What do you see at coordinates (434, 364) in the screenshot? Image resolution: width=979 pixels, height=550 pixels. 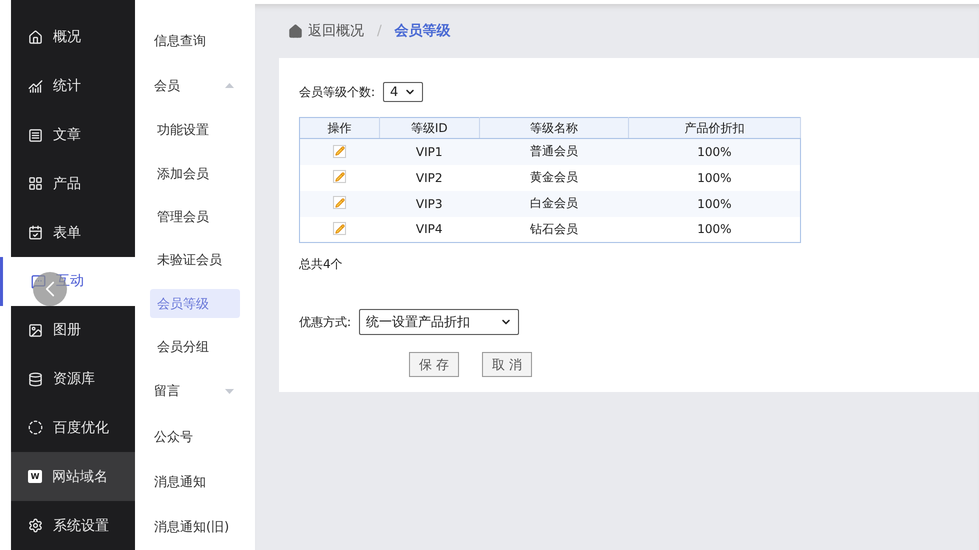 I see `save-button: 保 存` at bounding box center [434, 364].